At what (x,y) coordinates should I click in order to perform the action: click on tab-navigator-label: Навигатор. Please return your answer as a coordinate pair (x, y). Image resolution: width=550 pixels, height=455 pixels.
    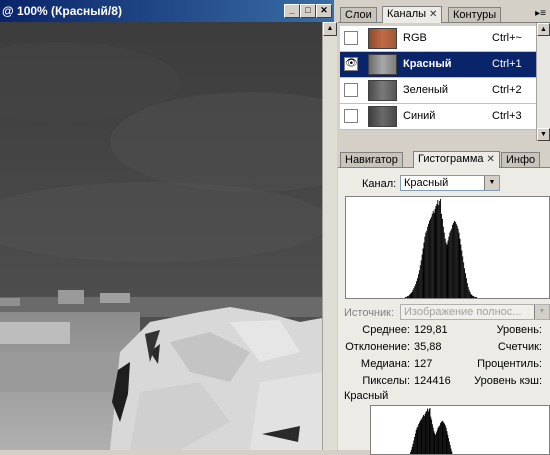
    Looking at the image, I should click on (371, 160).